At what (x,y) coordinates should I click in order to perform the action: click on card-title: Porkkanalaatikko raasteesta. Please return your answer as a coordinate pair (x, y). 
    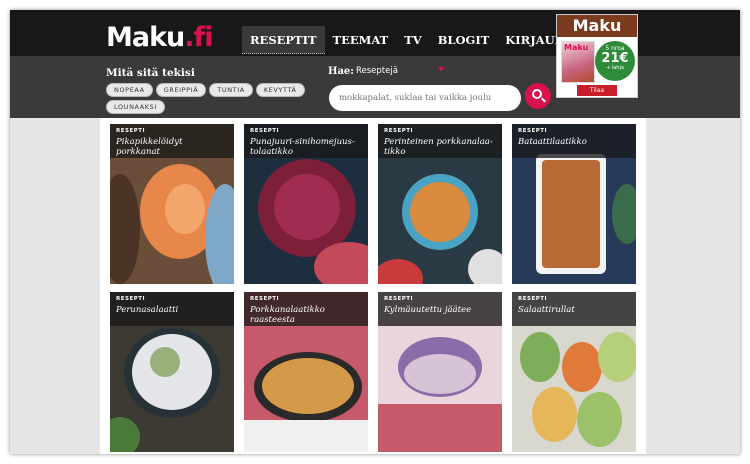
    Looking at the image, I should click on (287, 315).